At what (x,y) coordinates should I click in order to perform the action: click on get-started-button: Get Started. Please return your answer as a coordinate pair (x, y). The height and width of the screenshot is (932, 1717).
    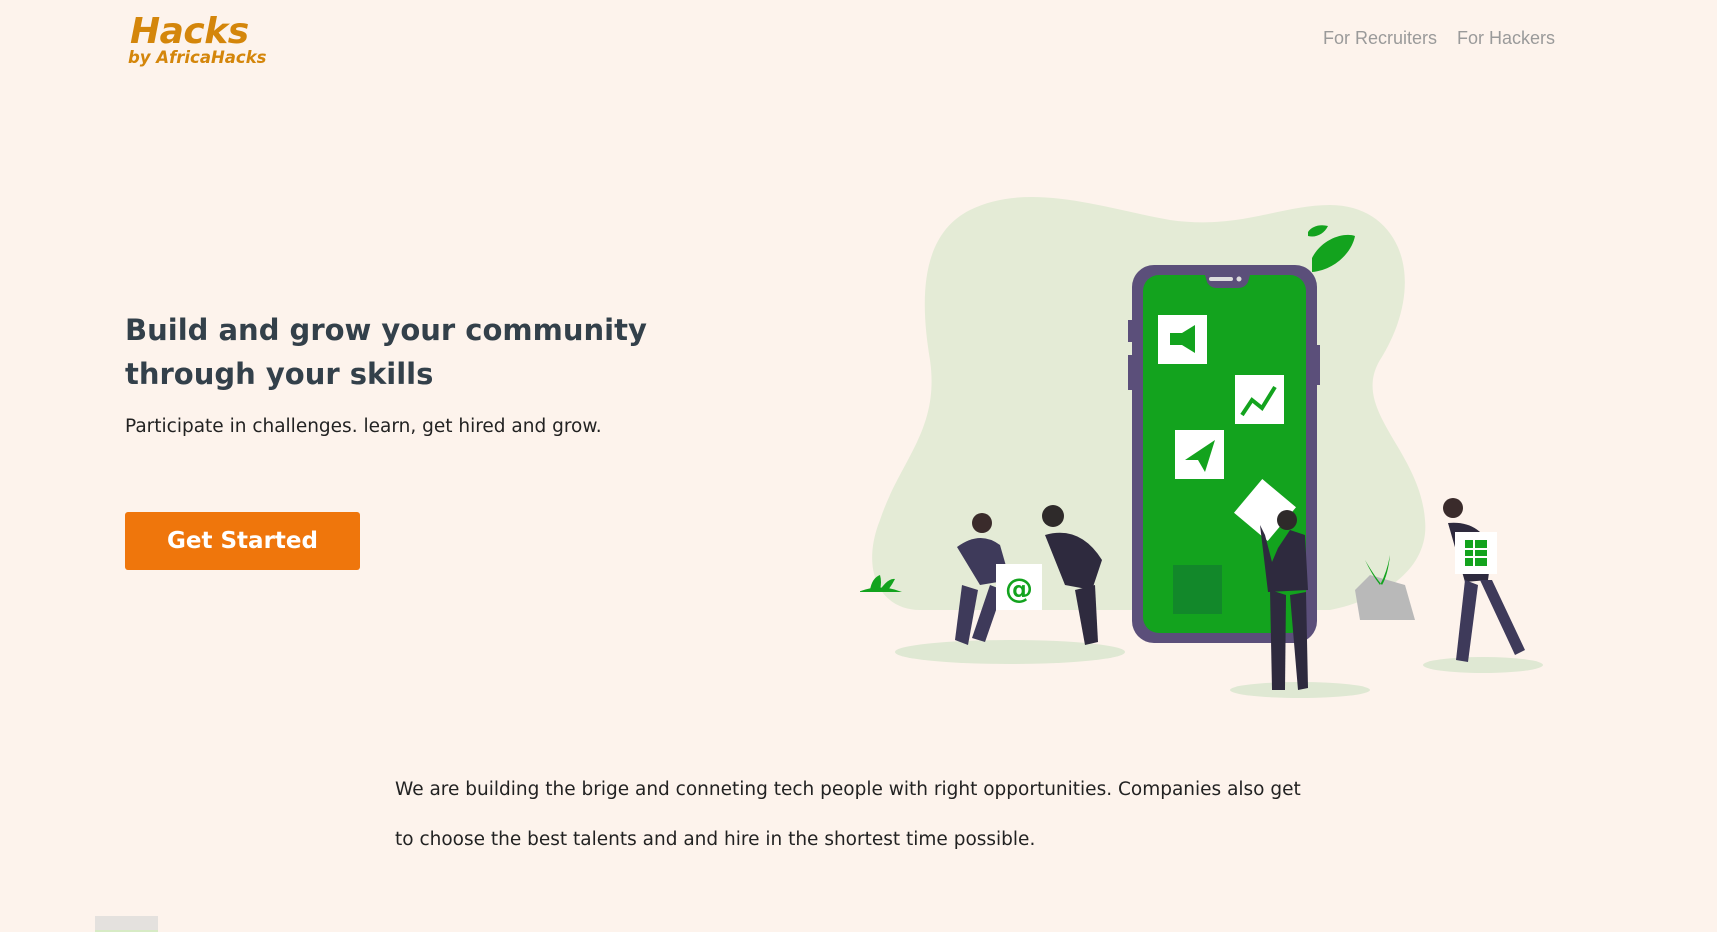
    Looking at the image, I should click on (242, 541).